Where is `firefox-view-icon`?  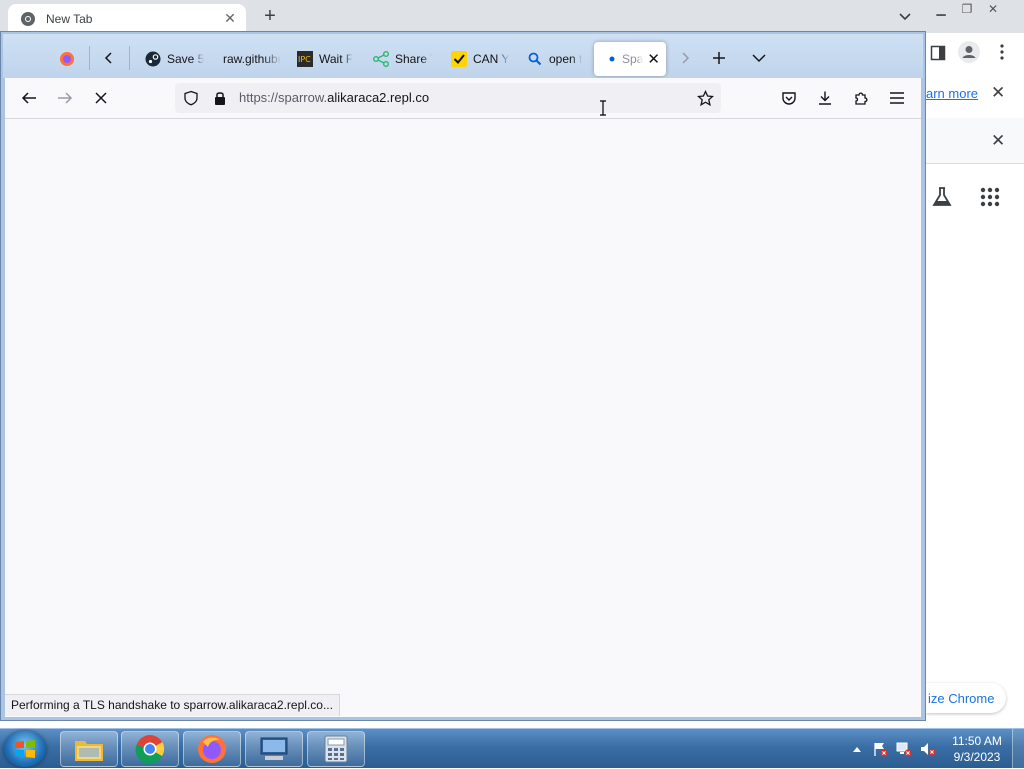
firefox-view-icon is located at coordinates (67, 59).